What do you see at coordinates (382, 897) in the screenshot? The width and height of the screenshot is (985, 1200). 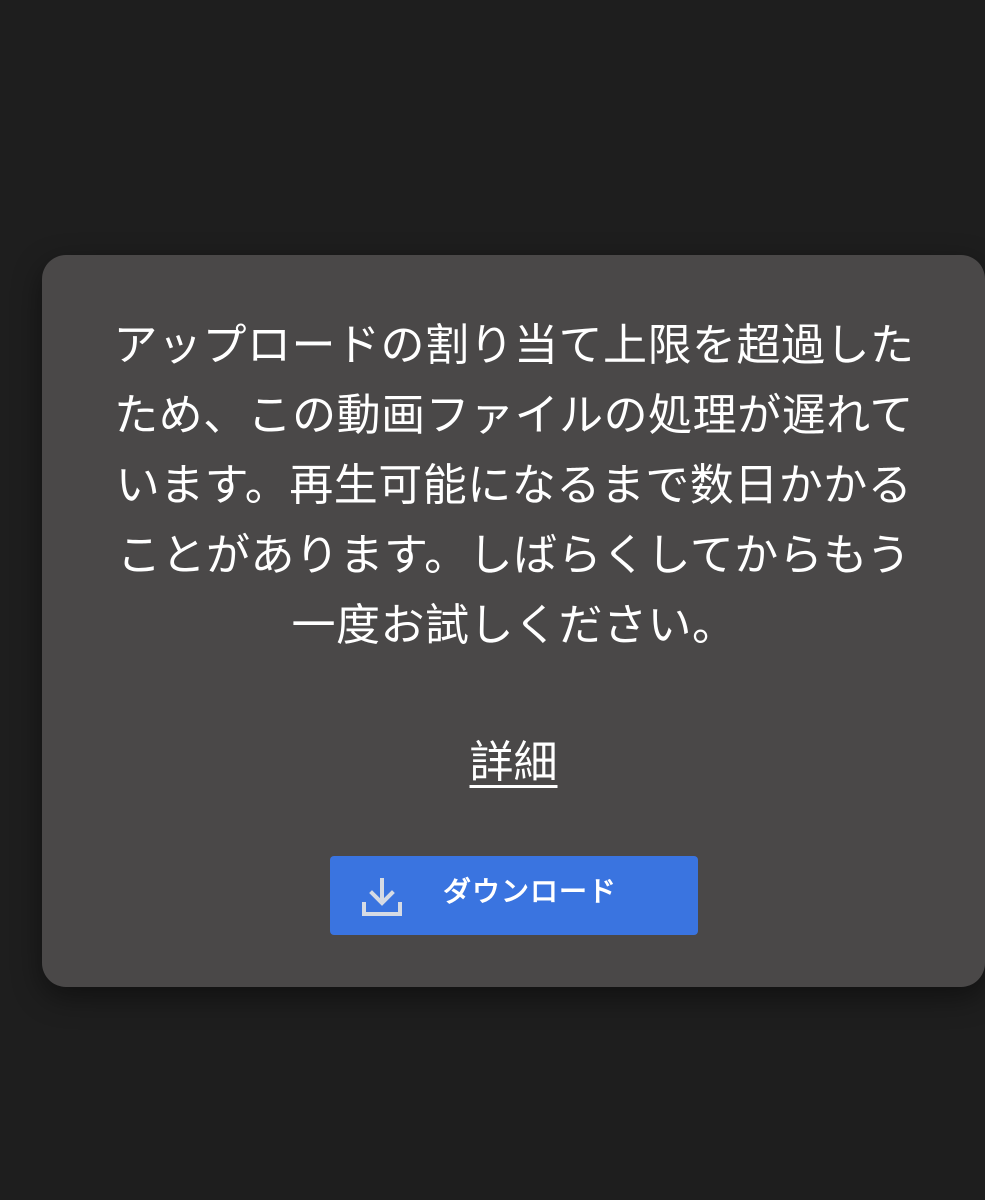 I see `download-icon` at bounding box center [382, 897].